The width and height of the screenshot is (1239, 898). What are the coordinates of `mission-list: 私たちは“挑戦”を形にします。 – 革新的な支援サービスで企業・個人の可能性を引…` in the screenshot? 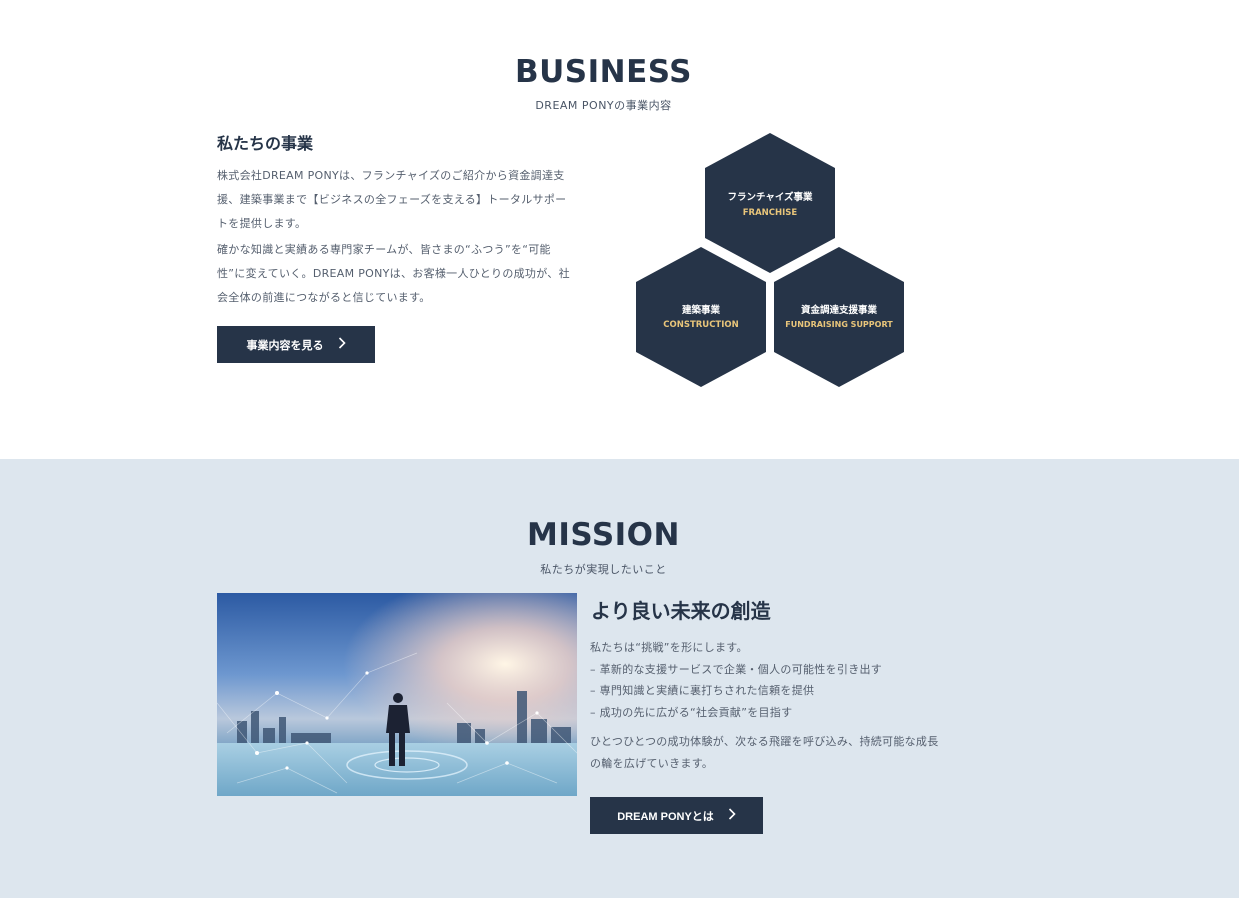 It's located at (770, 680).